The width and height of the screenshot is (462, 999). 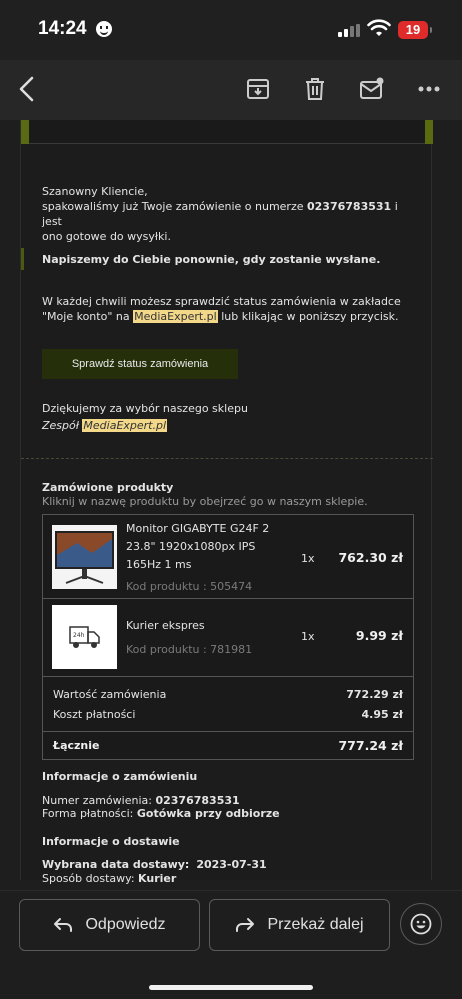 What do you see at coordinates (111, 841) in the screenshot?
I see `delivery-info-title: Informacje o dostawie` at bounding box center [111, 841].